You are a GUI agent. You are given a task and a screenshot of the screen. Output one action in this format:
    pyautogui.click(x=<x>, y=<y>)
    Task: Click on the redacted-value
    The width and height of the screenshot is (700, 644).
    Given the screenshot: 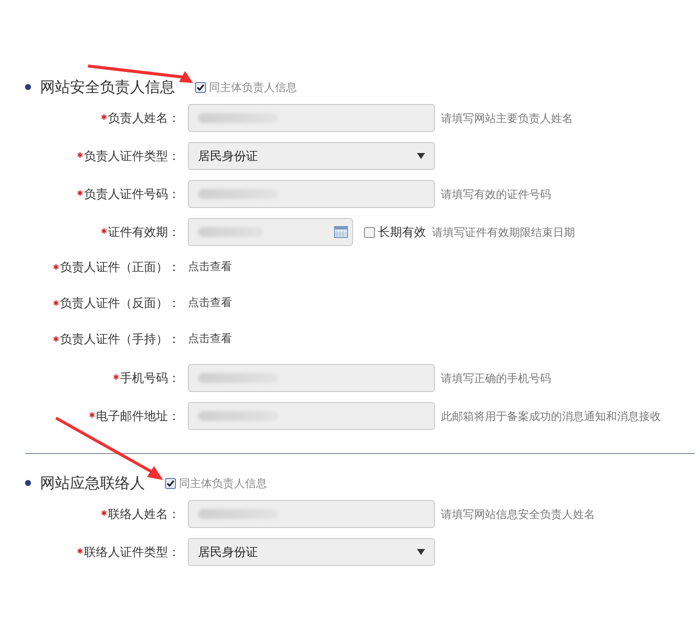 What is the action you would take?
    pyautogui.click(x=230, y=232)
    